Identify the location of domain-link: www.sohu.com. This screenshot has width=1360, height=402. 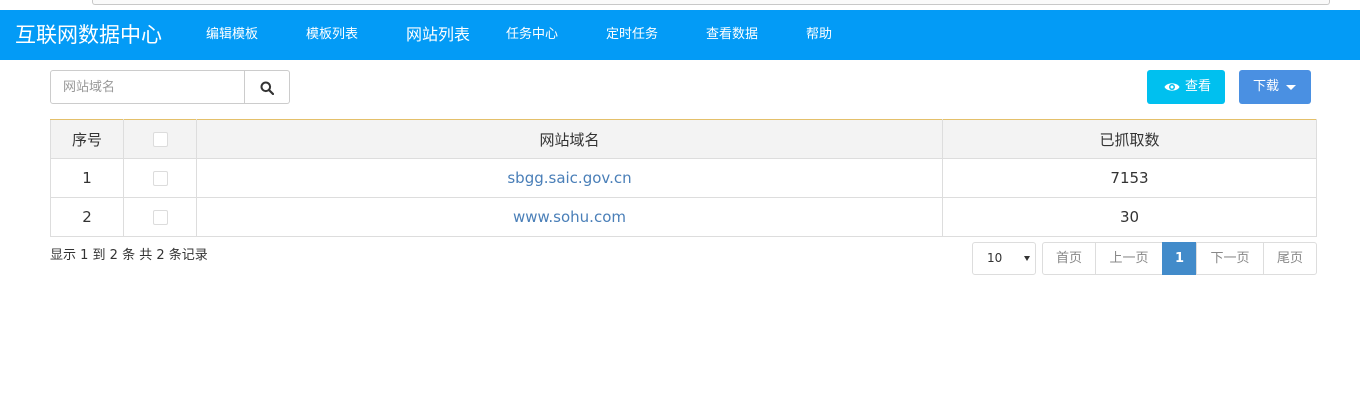
(569, 217).